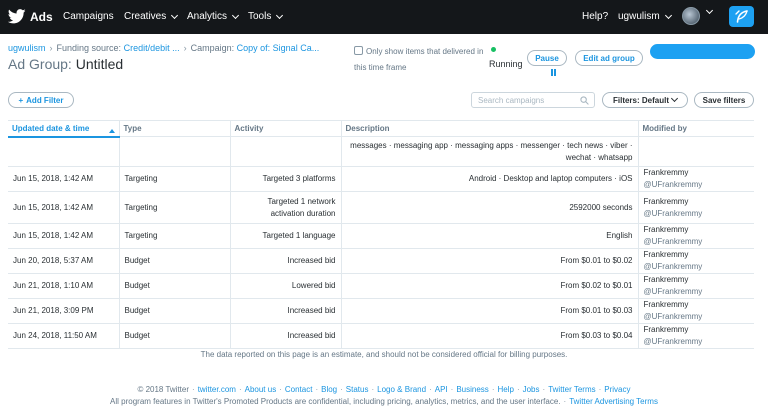 This screenshot has width=768, height=409. What do you see at coordinates (695, 128) in the screenshot?
I see `column-header-modified-by: Modified by` at bounding box center [695, 128].